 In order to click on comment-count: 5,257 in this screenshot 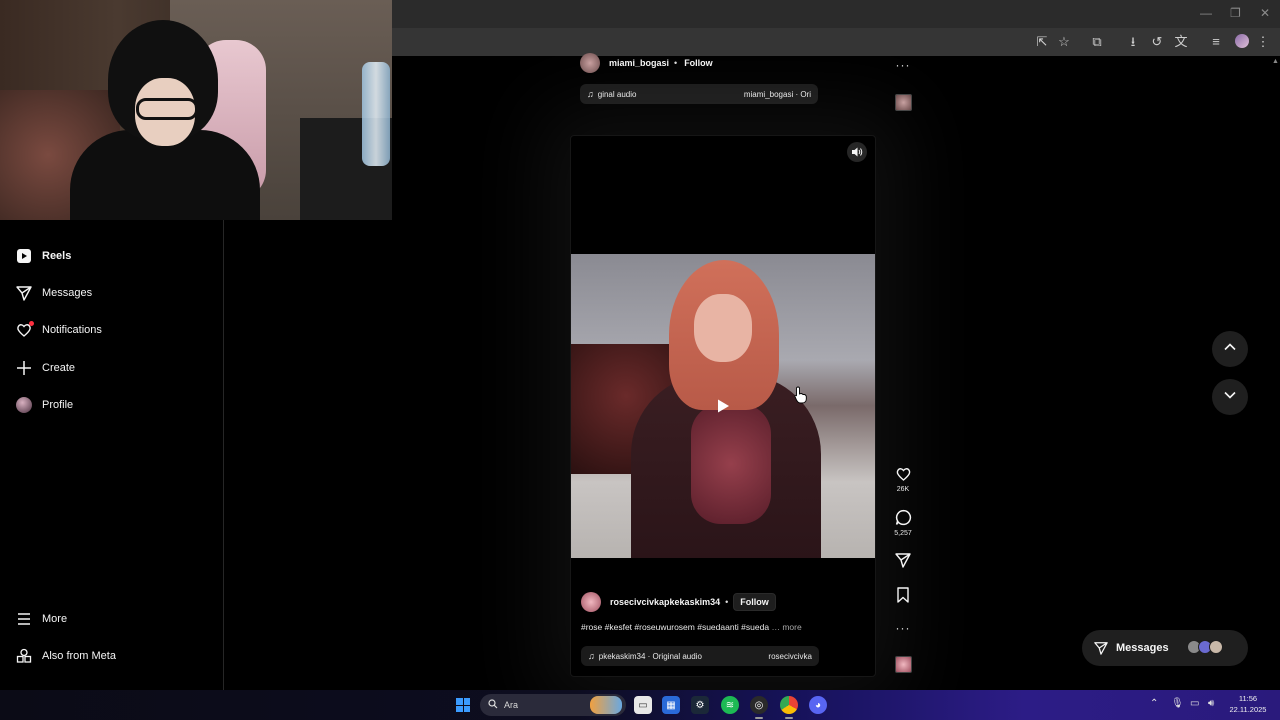, I will do `click(903, 533)`.